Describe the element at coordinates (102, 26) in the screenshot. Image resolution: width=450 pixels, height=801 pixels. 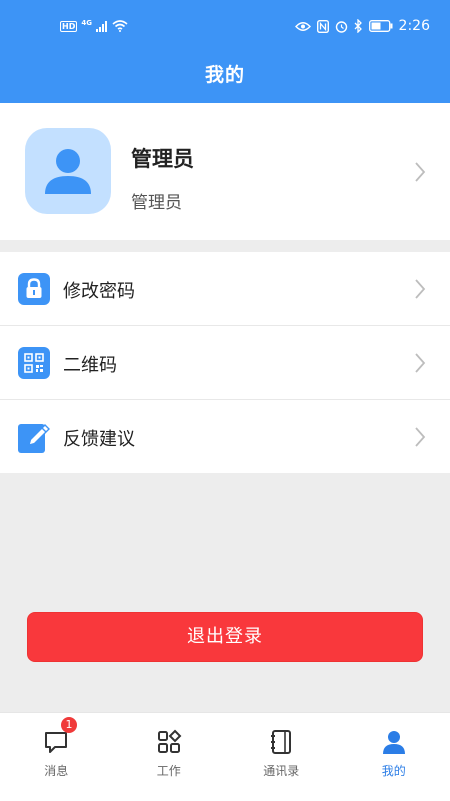
I see `signal-icon` at that location.